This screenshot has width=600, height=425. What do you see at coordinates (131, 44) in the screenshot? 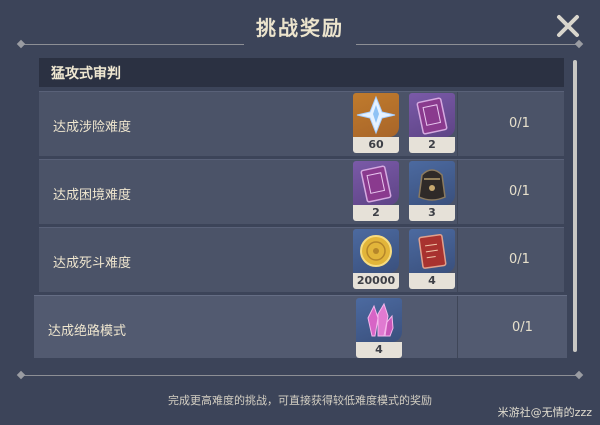
I see `top-frame-line-left` at bounding box center [131, 44].